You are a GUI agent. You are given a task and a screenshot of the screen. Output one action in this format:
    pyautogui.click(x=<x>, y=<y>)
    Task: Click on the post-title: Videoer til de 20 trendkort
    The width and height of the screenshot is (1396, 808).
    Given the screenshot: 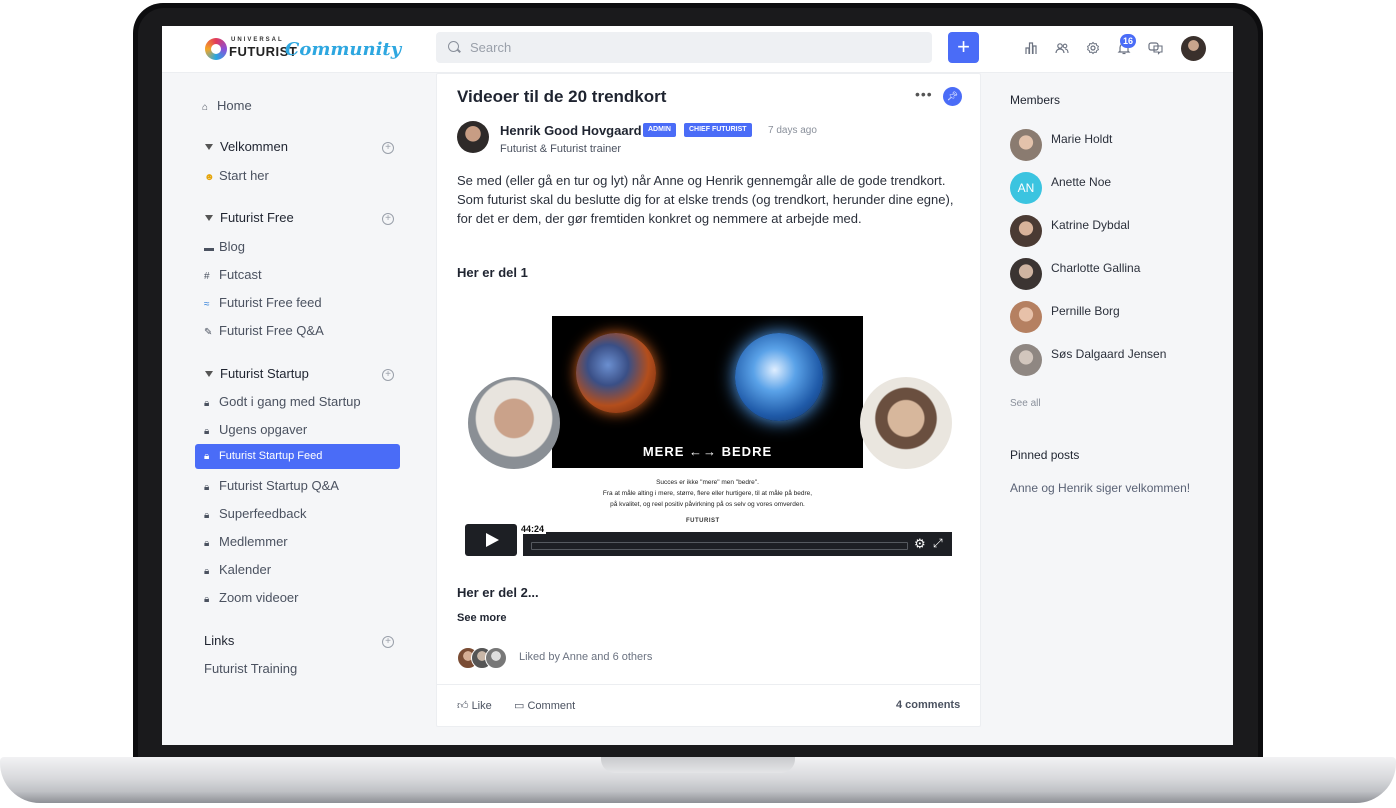 What is the action you would take?
    pyautogui.click(x=561, y=97)
    